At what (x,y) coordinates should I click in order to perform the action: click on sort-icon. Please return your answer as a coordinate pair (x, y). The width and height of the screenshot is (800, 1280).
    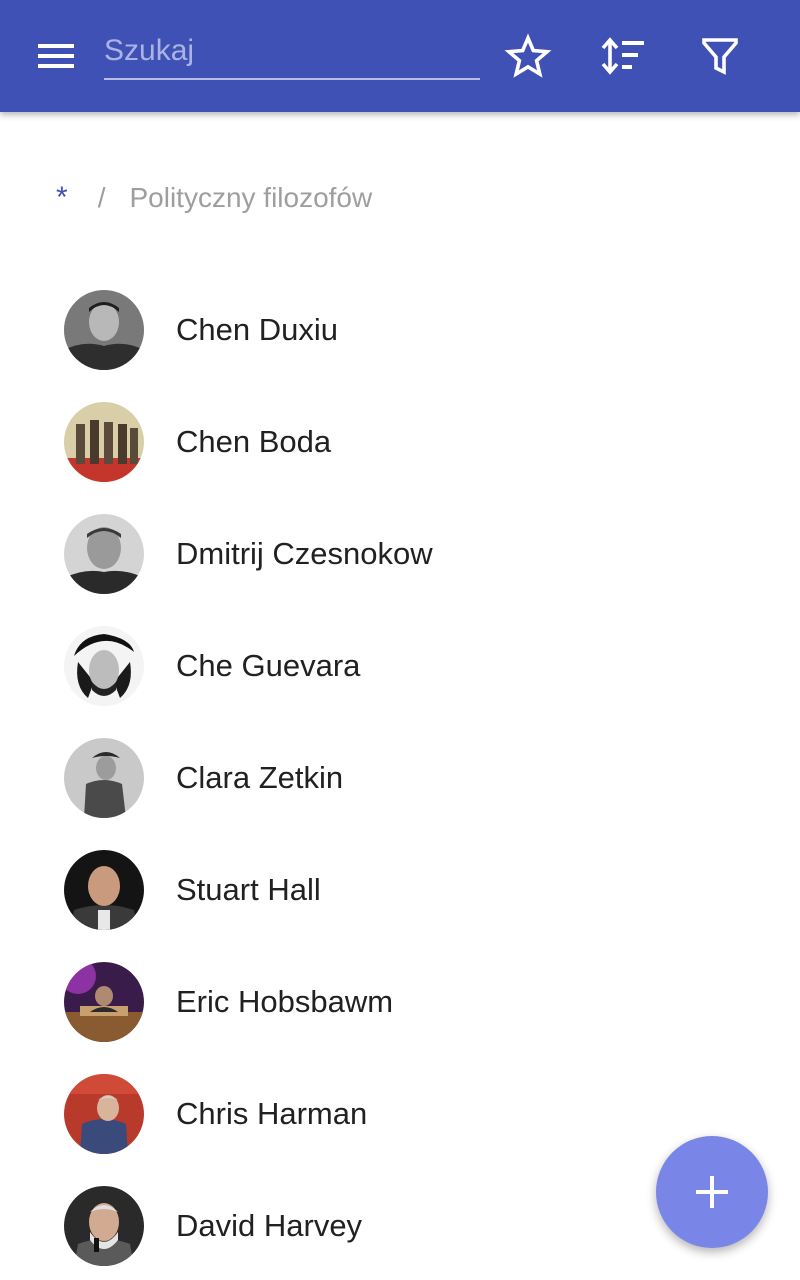
    Looking at the image, I should click on (624, 56).